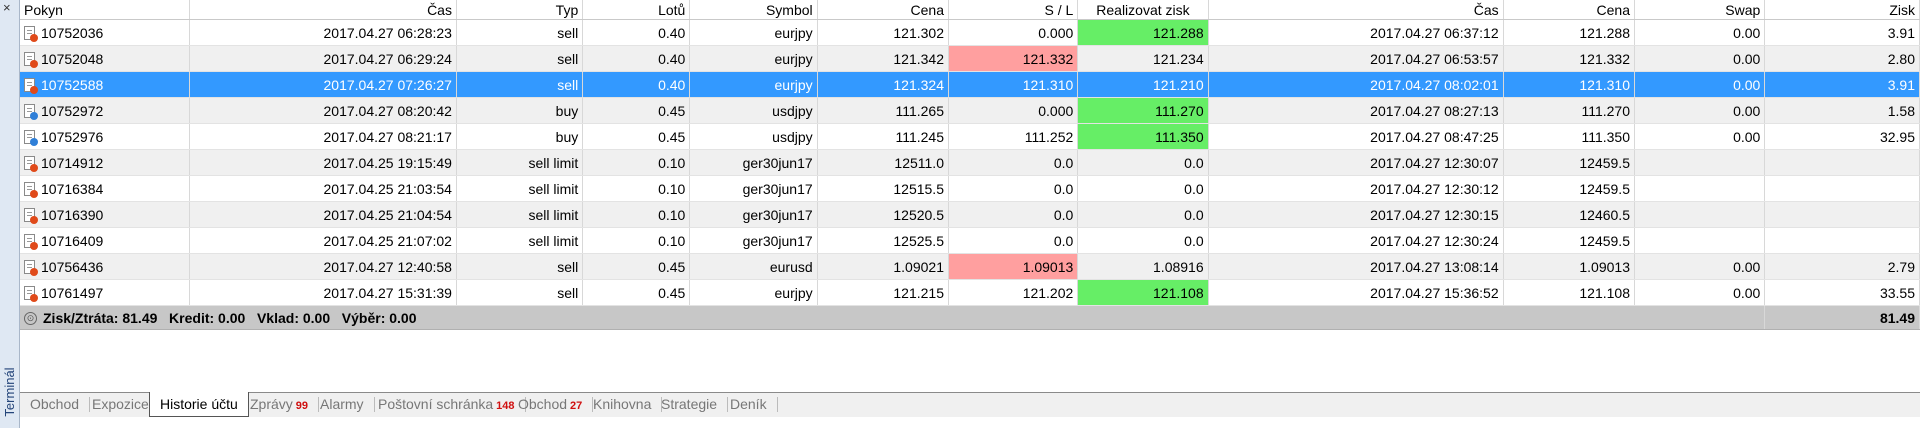  I want to click on cell-sl: 121.310, so click(1013, 84).